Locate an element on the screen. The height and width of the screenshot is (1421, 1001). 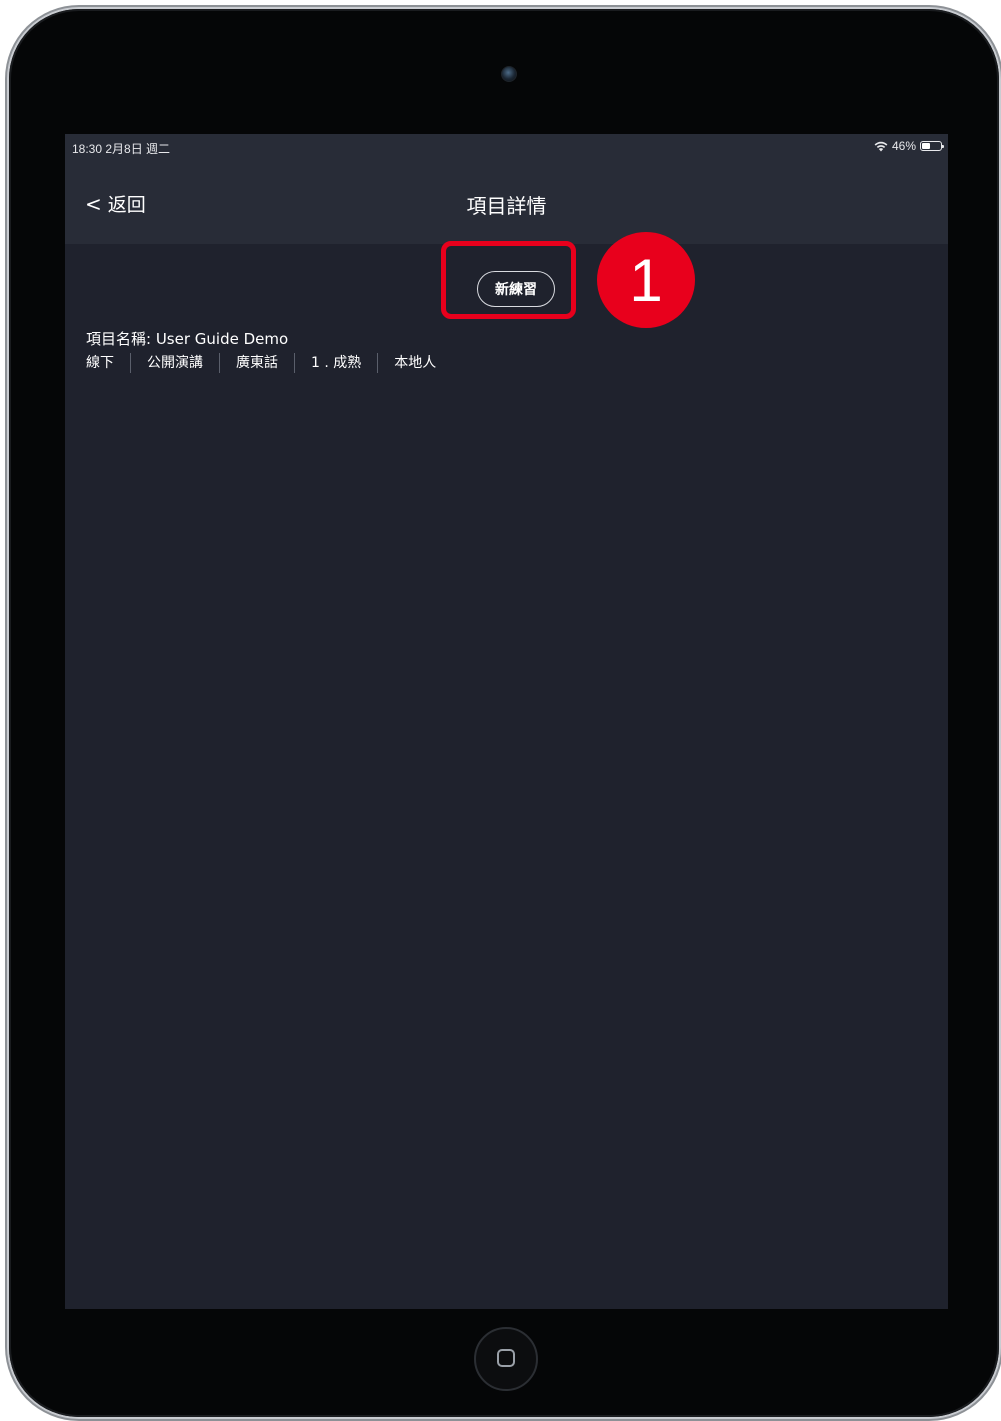
navigation-bar: < 返回 項目詳情 is located at coordinates (506, 201).